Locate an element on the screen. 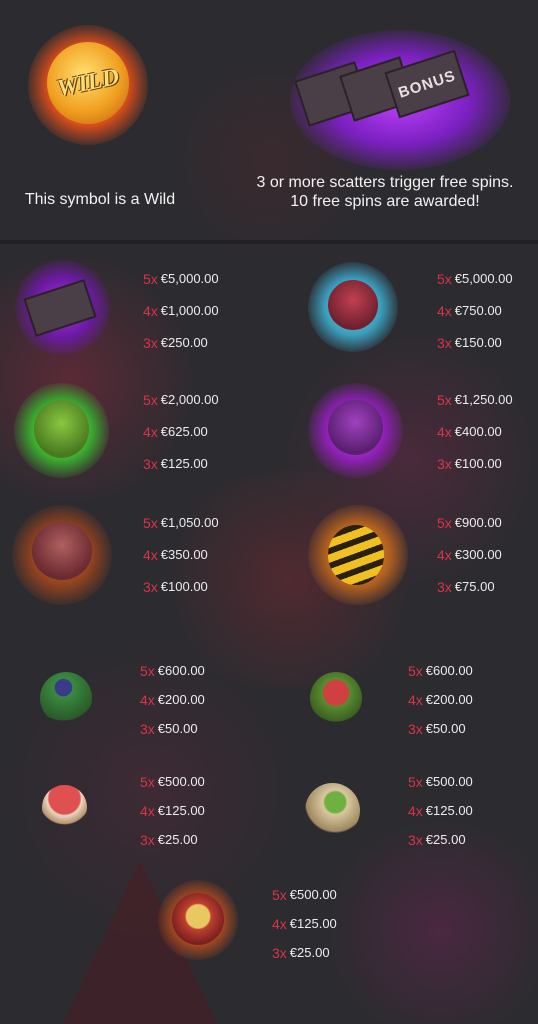  payout-row: 3x €75.00 is located at coordinates (469, 587).